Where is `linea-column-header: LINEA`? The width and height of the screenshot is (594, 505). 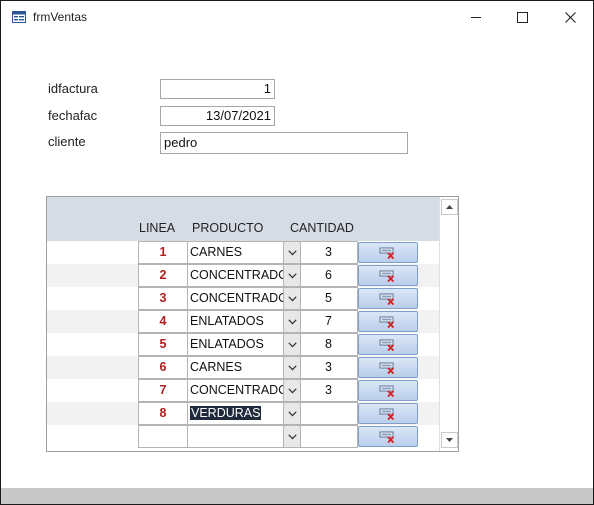
linea-column-header: LINEA is located at coordinates (157, 228).